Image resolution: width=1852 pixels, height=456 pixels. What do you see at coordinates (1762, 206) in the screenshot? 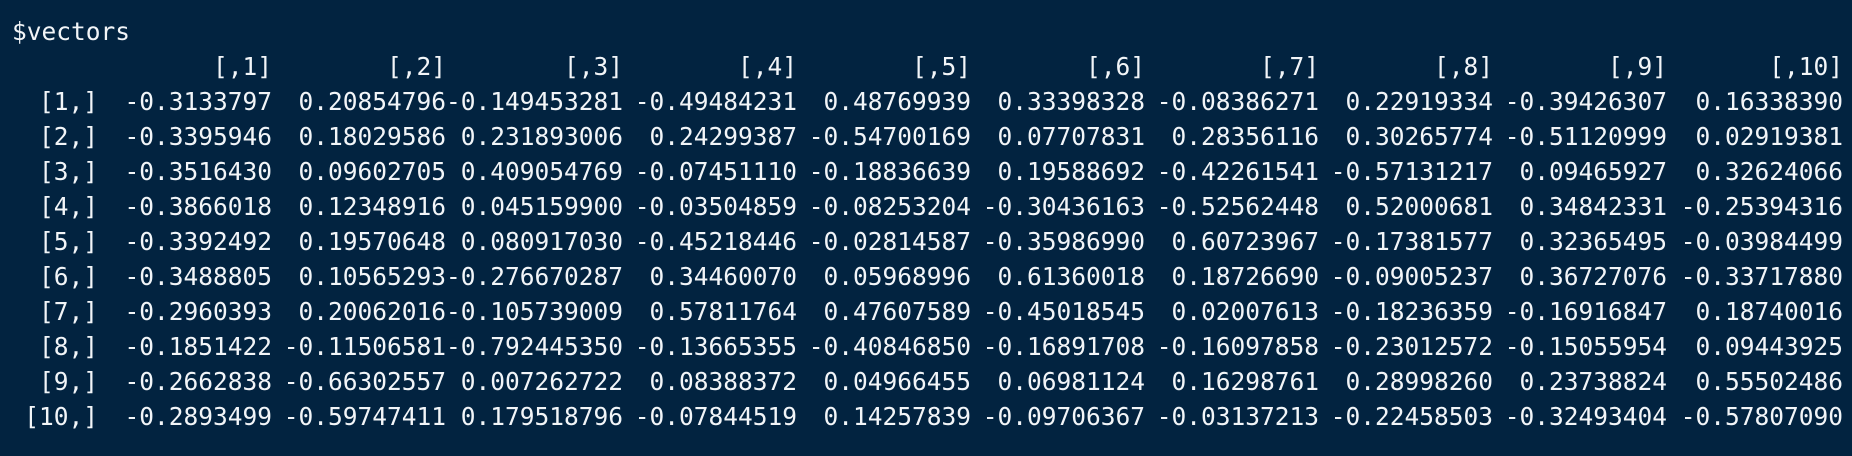
I see `matrix-cell: -0.25394316` at bounding box center [1762, 206].